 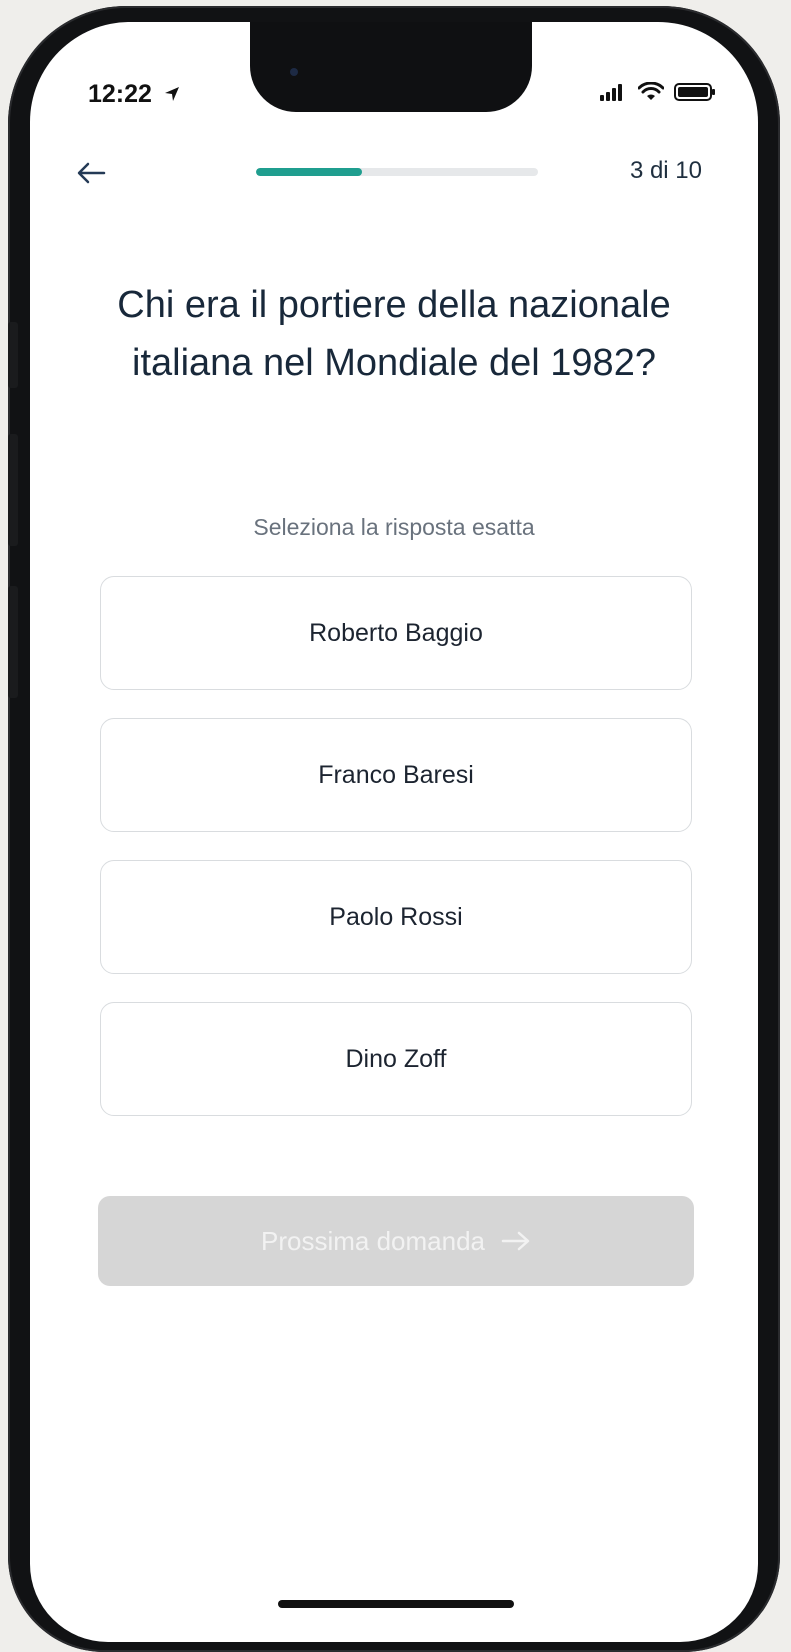 What do you see at coordinates (396, 1604) in the screenshot?
I see `home-indicator` at bounding box center [396, 1604].